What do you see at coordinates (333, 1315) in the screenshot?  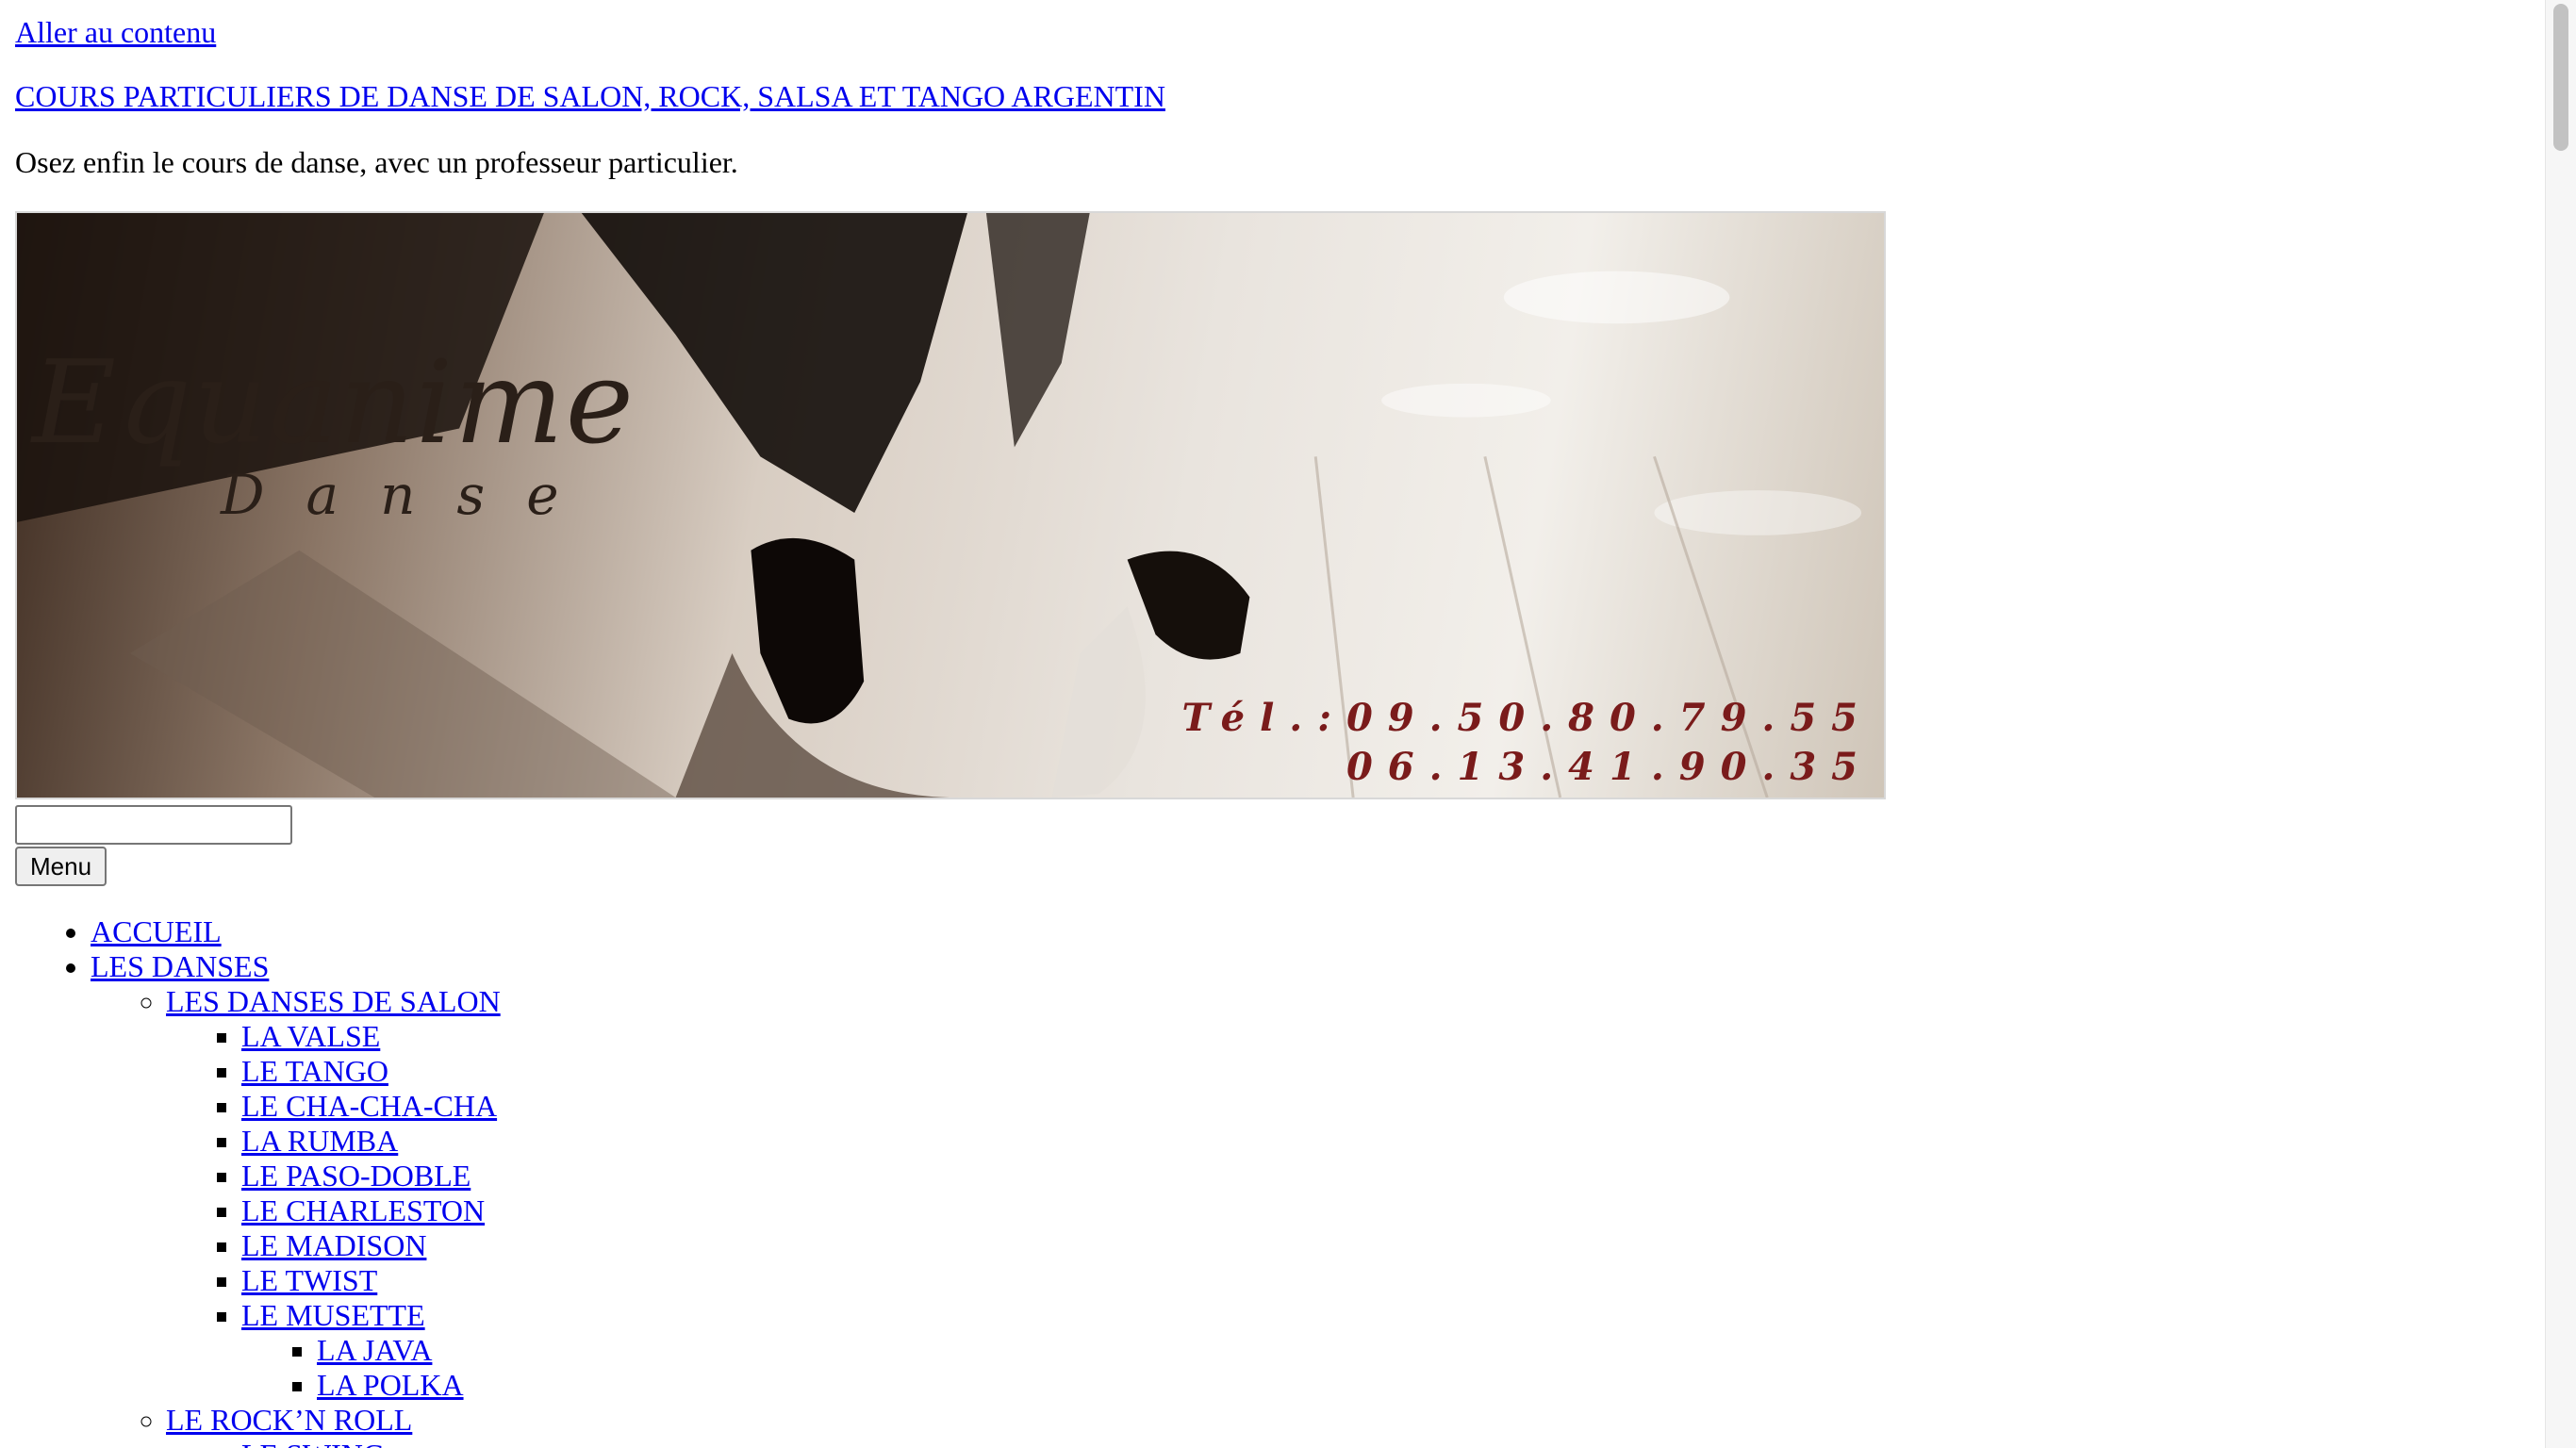 I see `nav-link-le-musette: LE MUSETTE` at bounding box center [333, 1315].